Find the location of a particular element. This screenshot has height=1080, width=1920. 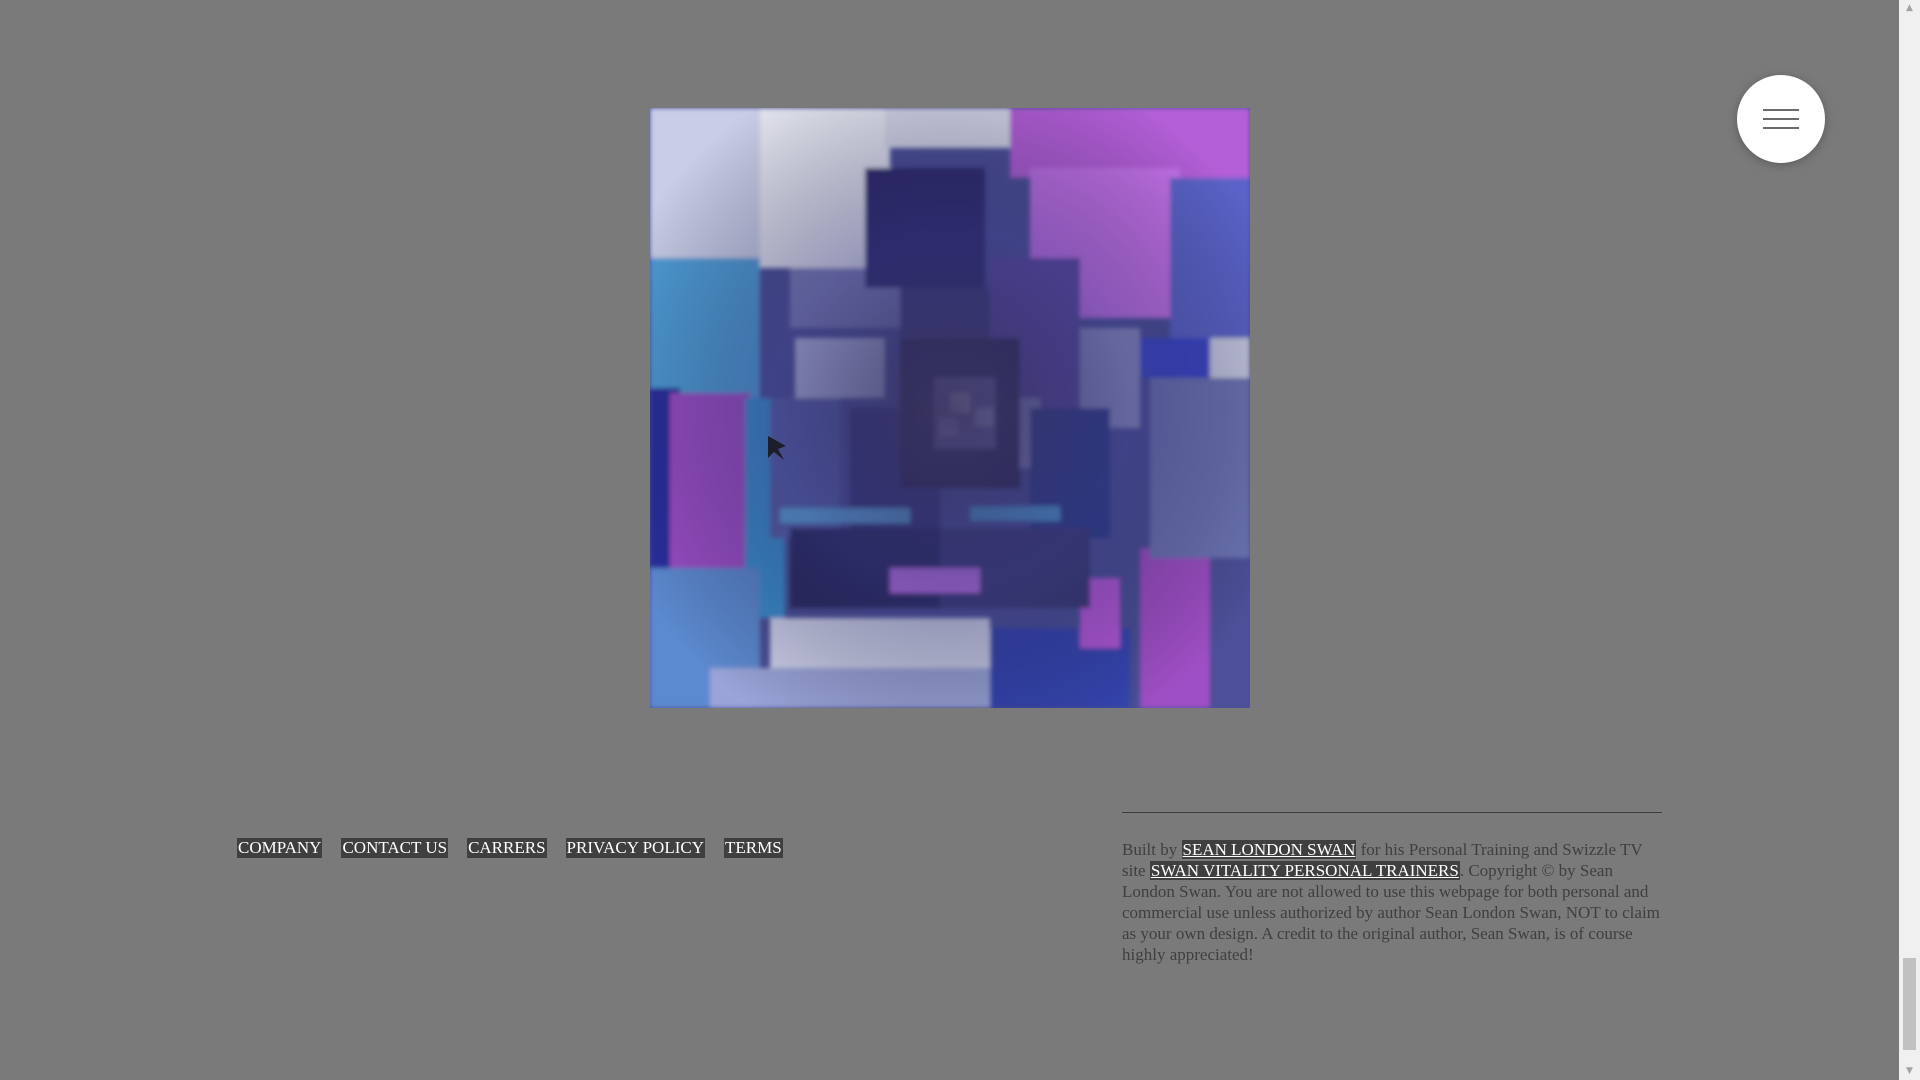

footer-link-contact-us: CONTACT US is located at coordinates (395, 848).